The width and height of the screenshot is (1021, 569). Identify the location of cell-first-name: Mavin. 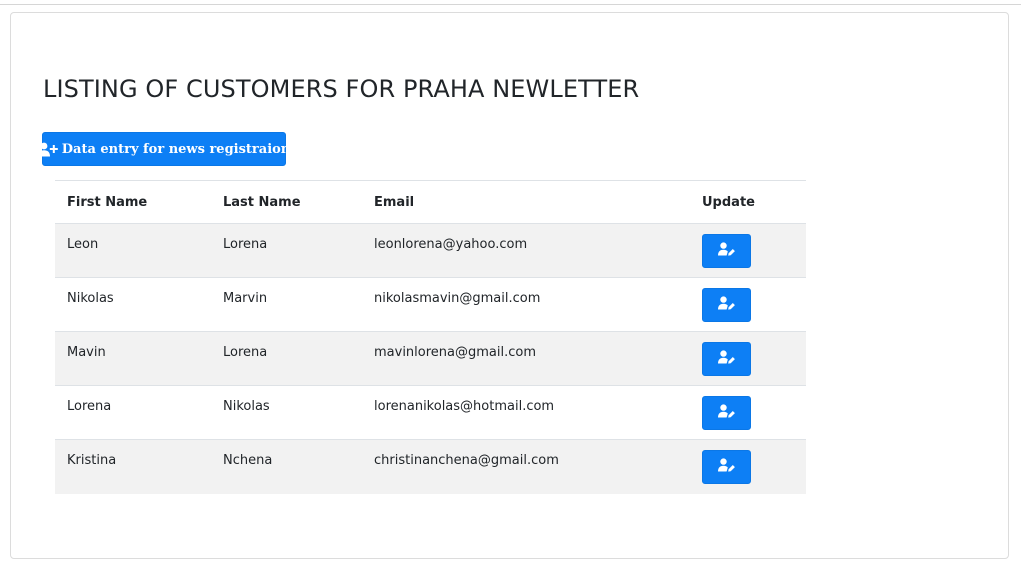
(133, 358).